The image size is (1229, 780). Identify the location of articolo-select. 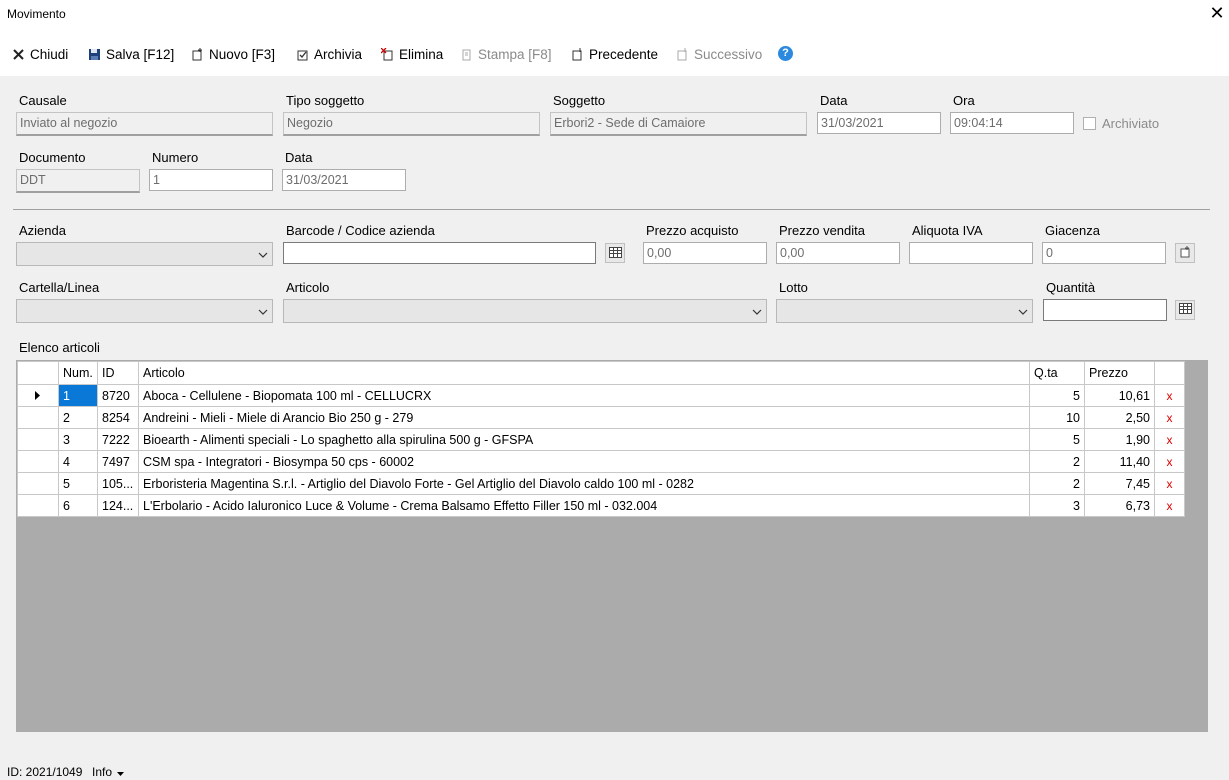
(525, 311).